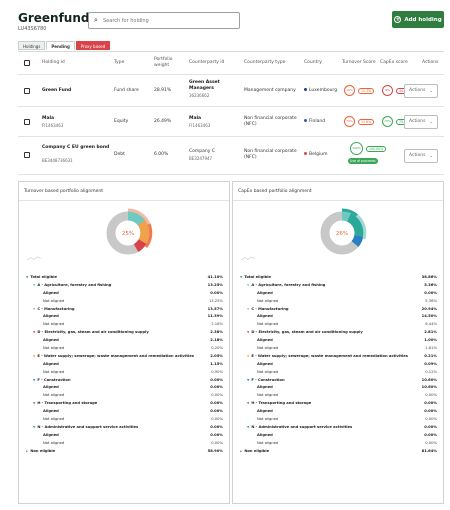 This screenshot has height=510, width=450. Describe the element at coordinates (53, 444) in the screenshot. I see `breakdown-label: Not aligned` at that location.